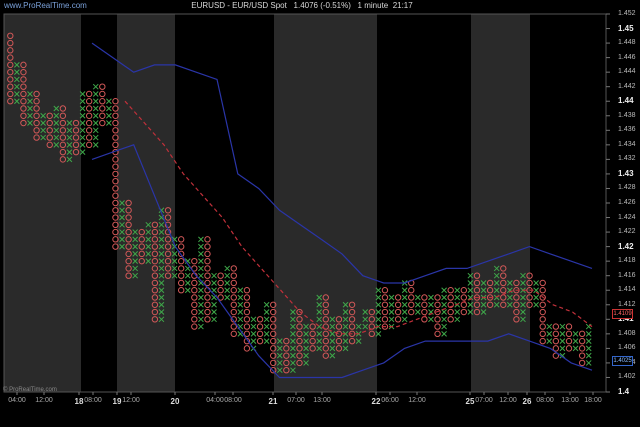 The height and width of the screenshot is (427, 640). Describe the element at coordinates (627, 130) in the screenshot. I see `y-tick-label: 1.436` at that location.